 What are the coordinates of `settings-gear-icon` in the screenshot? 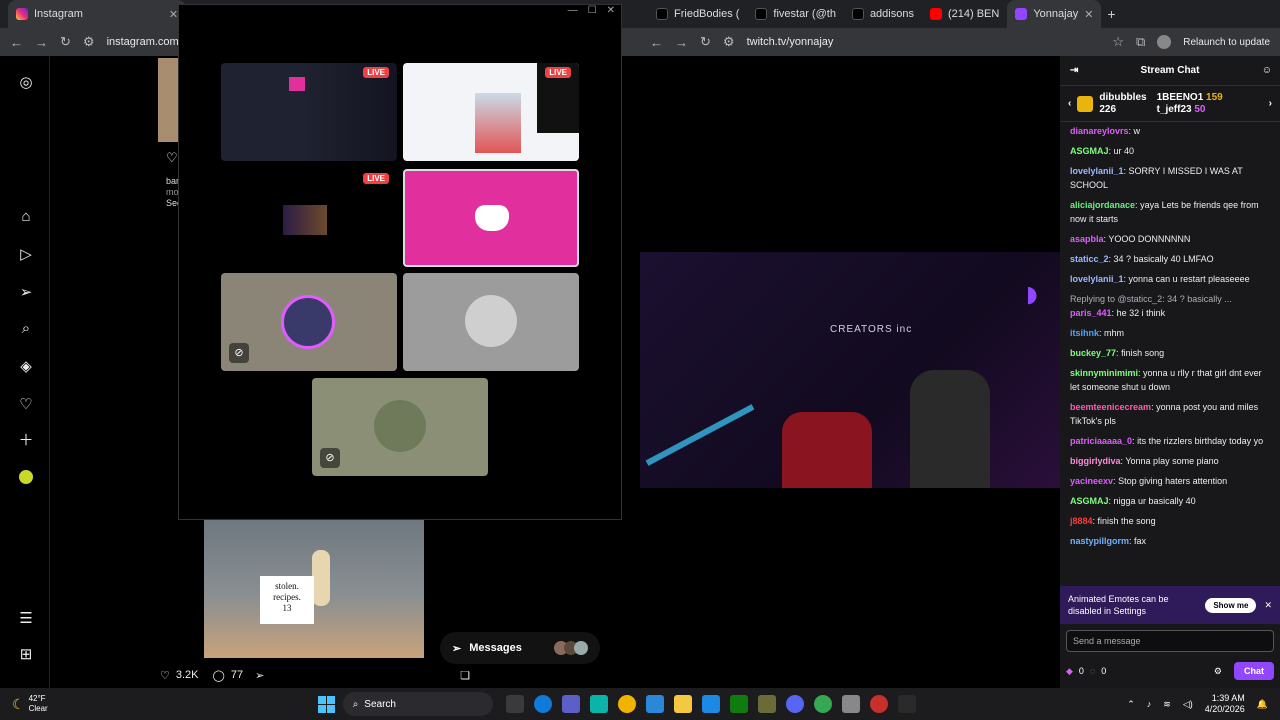 It's located at (850, 704).